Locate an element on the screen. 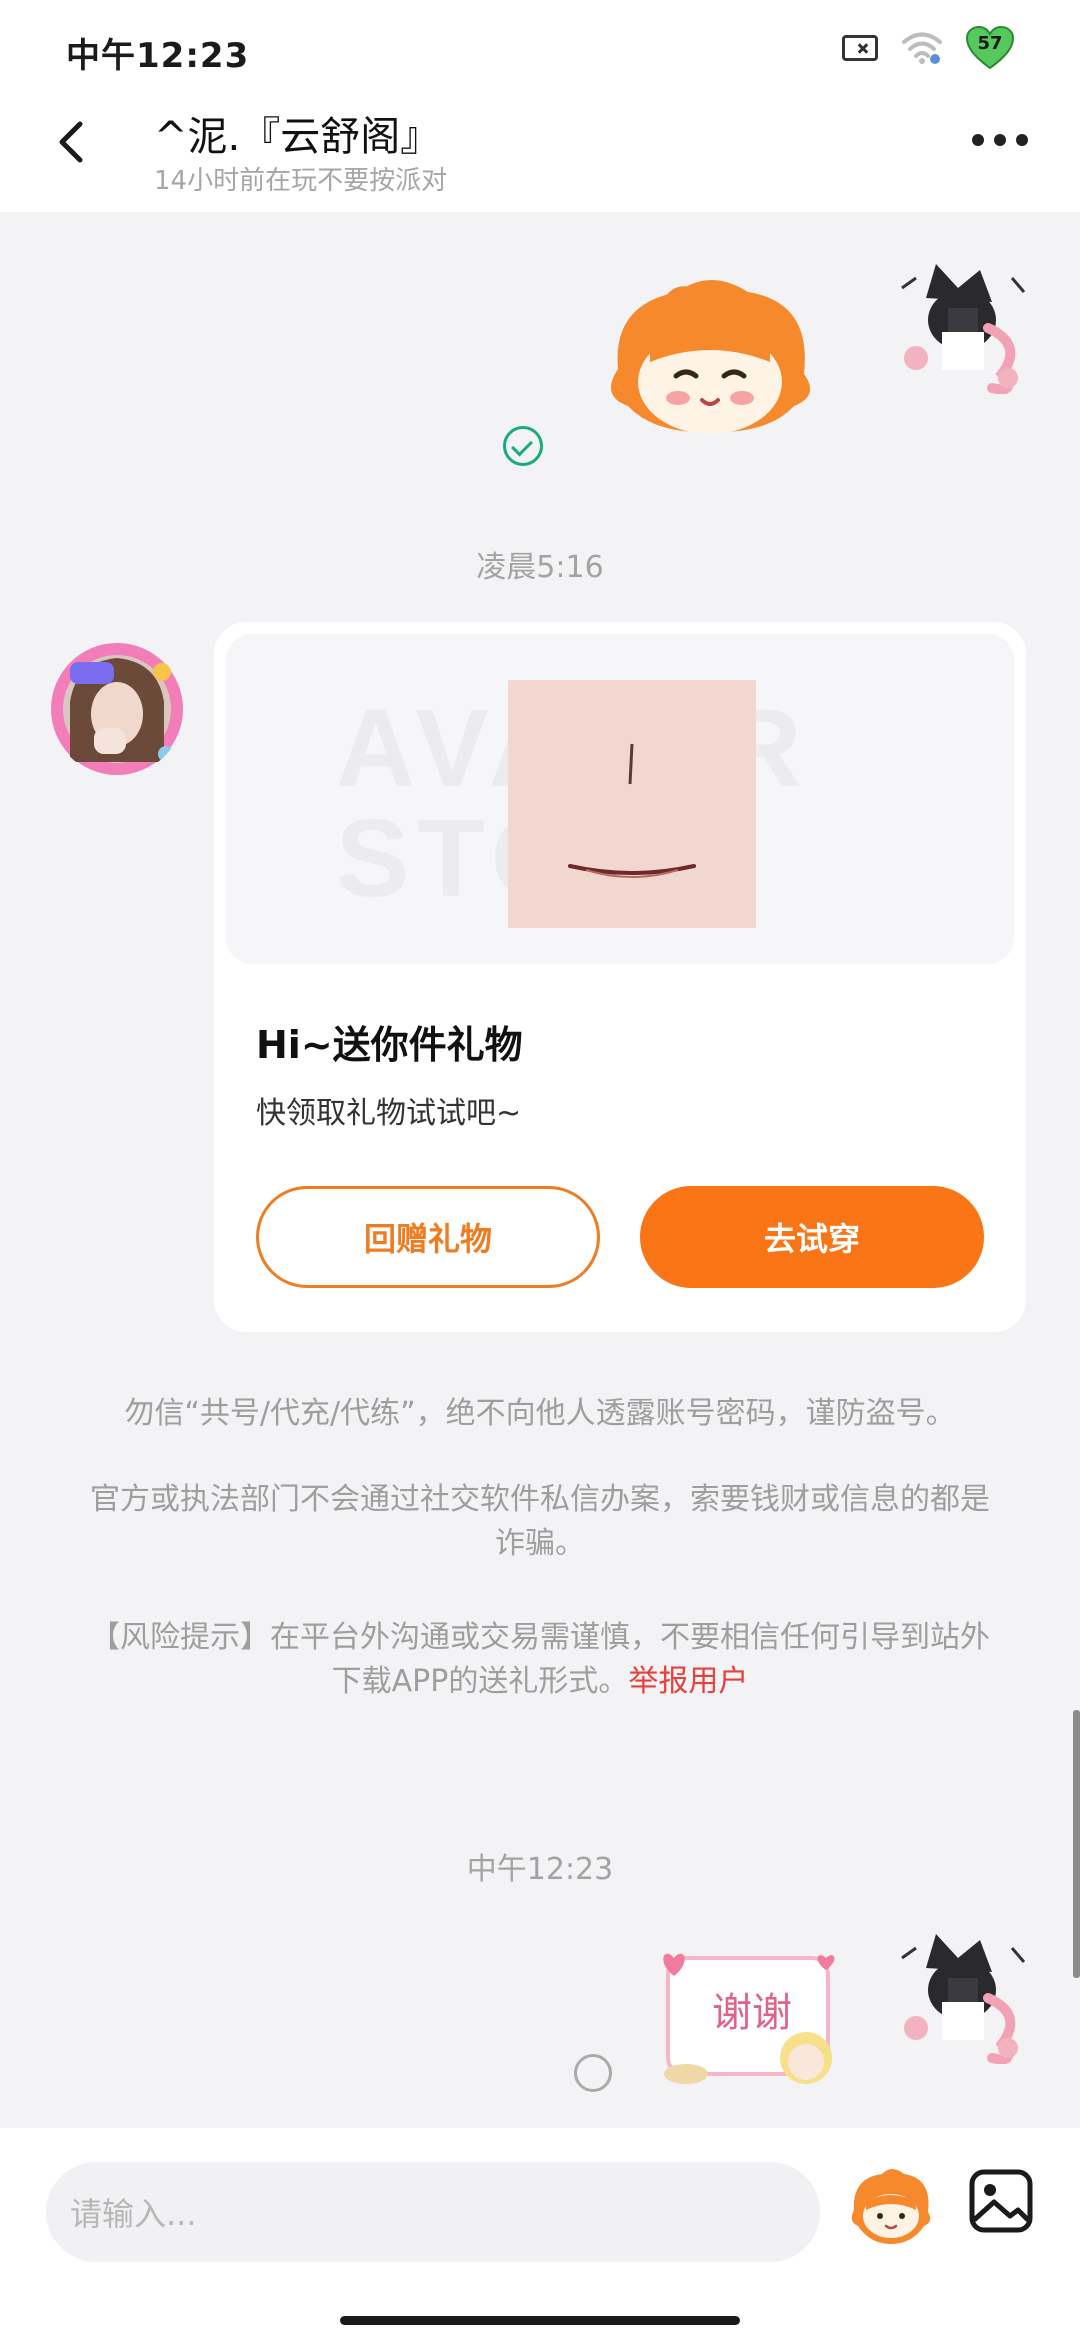 The height and width of the screenshot is (2340, 1080). sent-sticker-mascot is located at coordinates (710, 369).